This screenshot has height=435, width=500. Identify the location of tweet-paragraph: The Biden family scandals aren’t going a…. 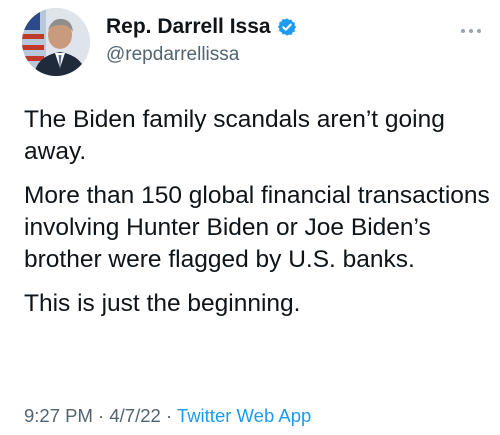
(234, 135).